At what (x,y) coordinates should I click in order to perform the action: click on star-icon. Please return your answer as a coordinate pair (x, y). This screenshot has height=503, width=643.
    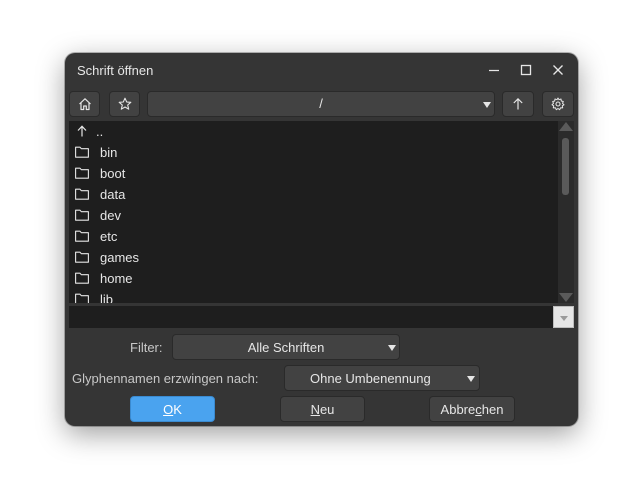
    Looking at the image, I should click on (124, 103).